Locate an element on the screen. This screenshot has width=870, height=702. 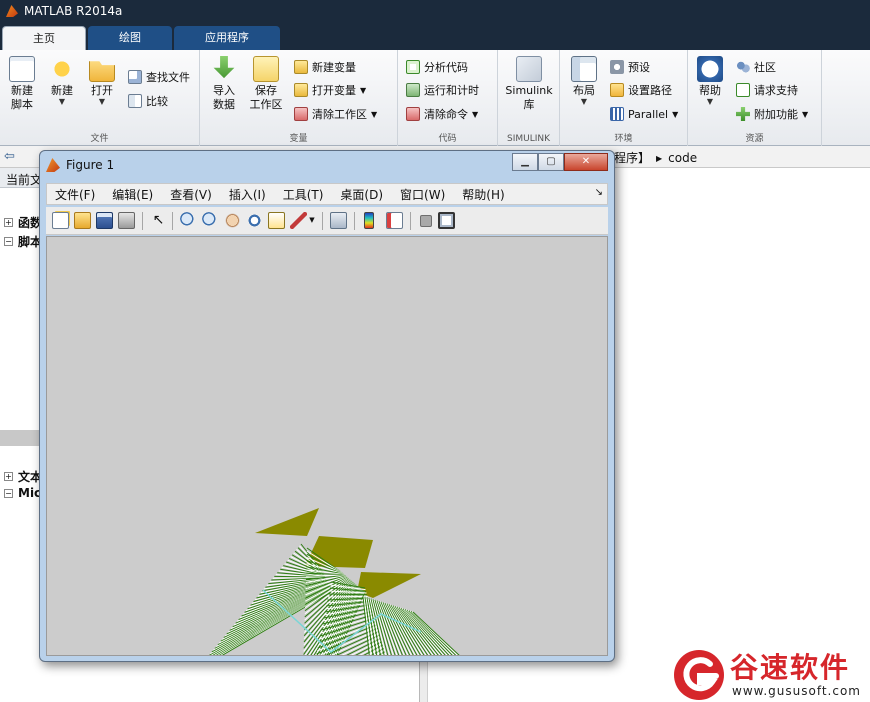
open-variable-icon is located at coordinates (301, 90).